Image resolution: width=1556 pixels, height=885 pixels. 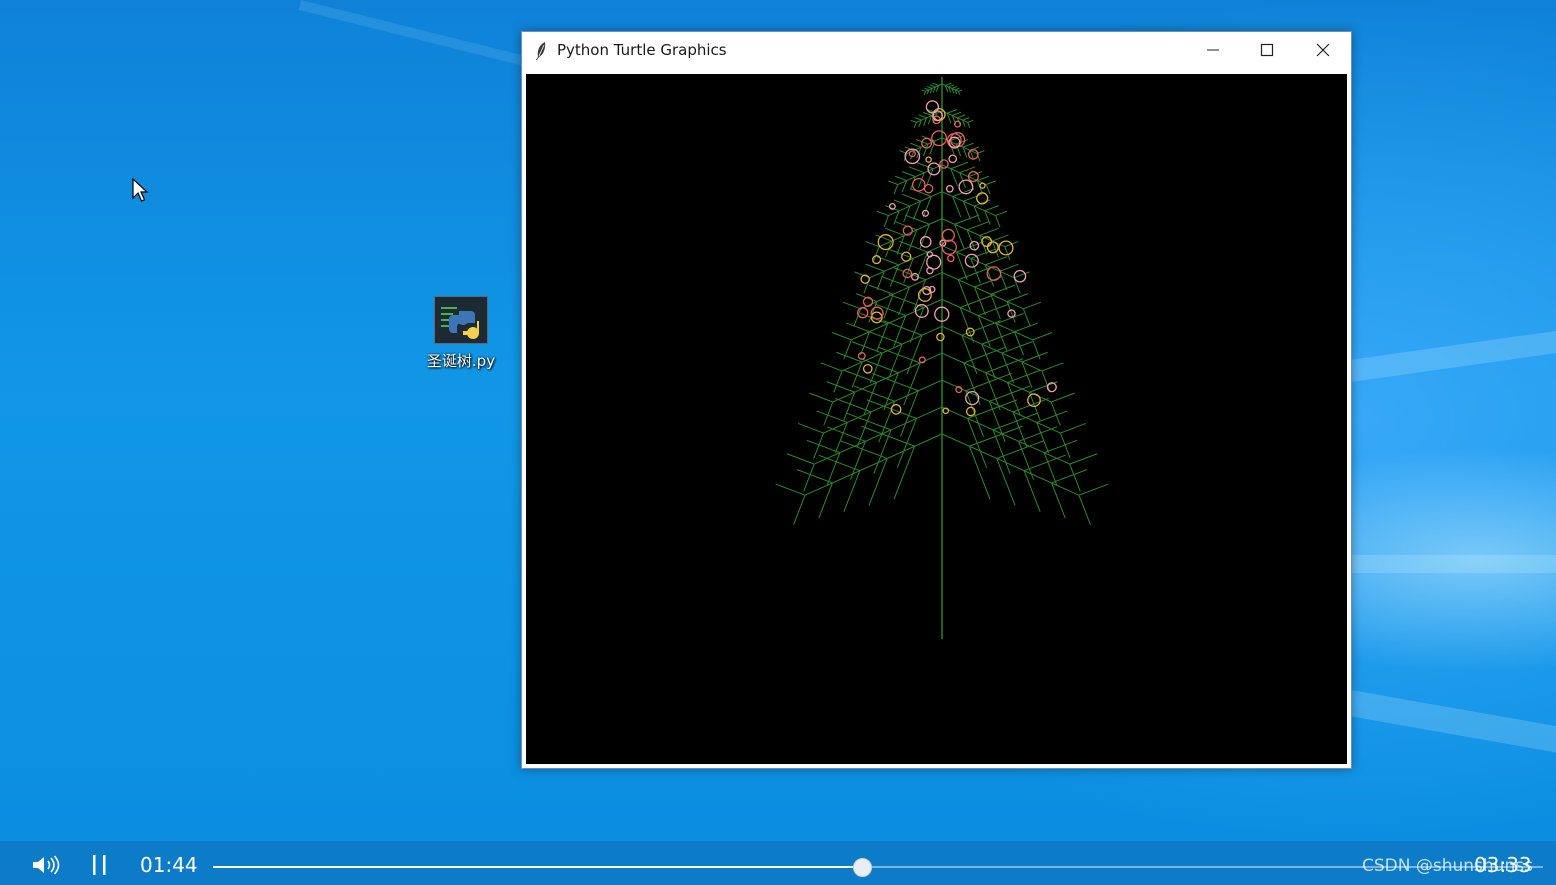 What do you see at coordinates (169, 865) in the screenshot?
I see `current-time: 01:44` at bounding box center [169, 865].